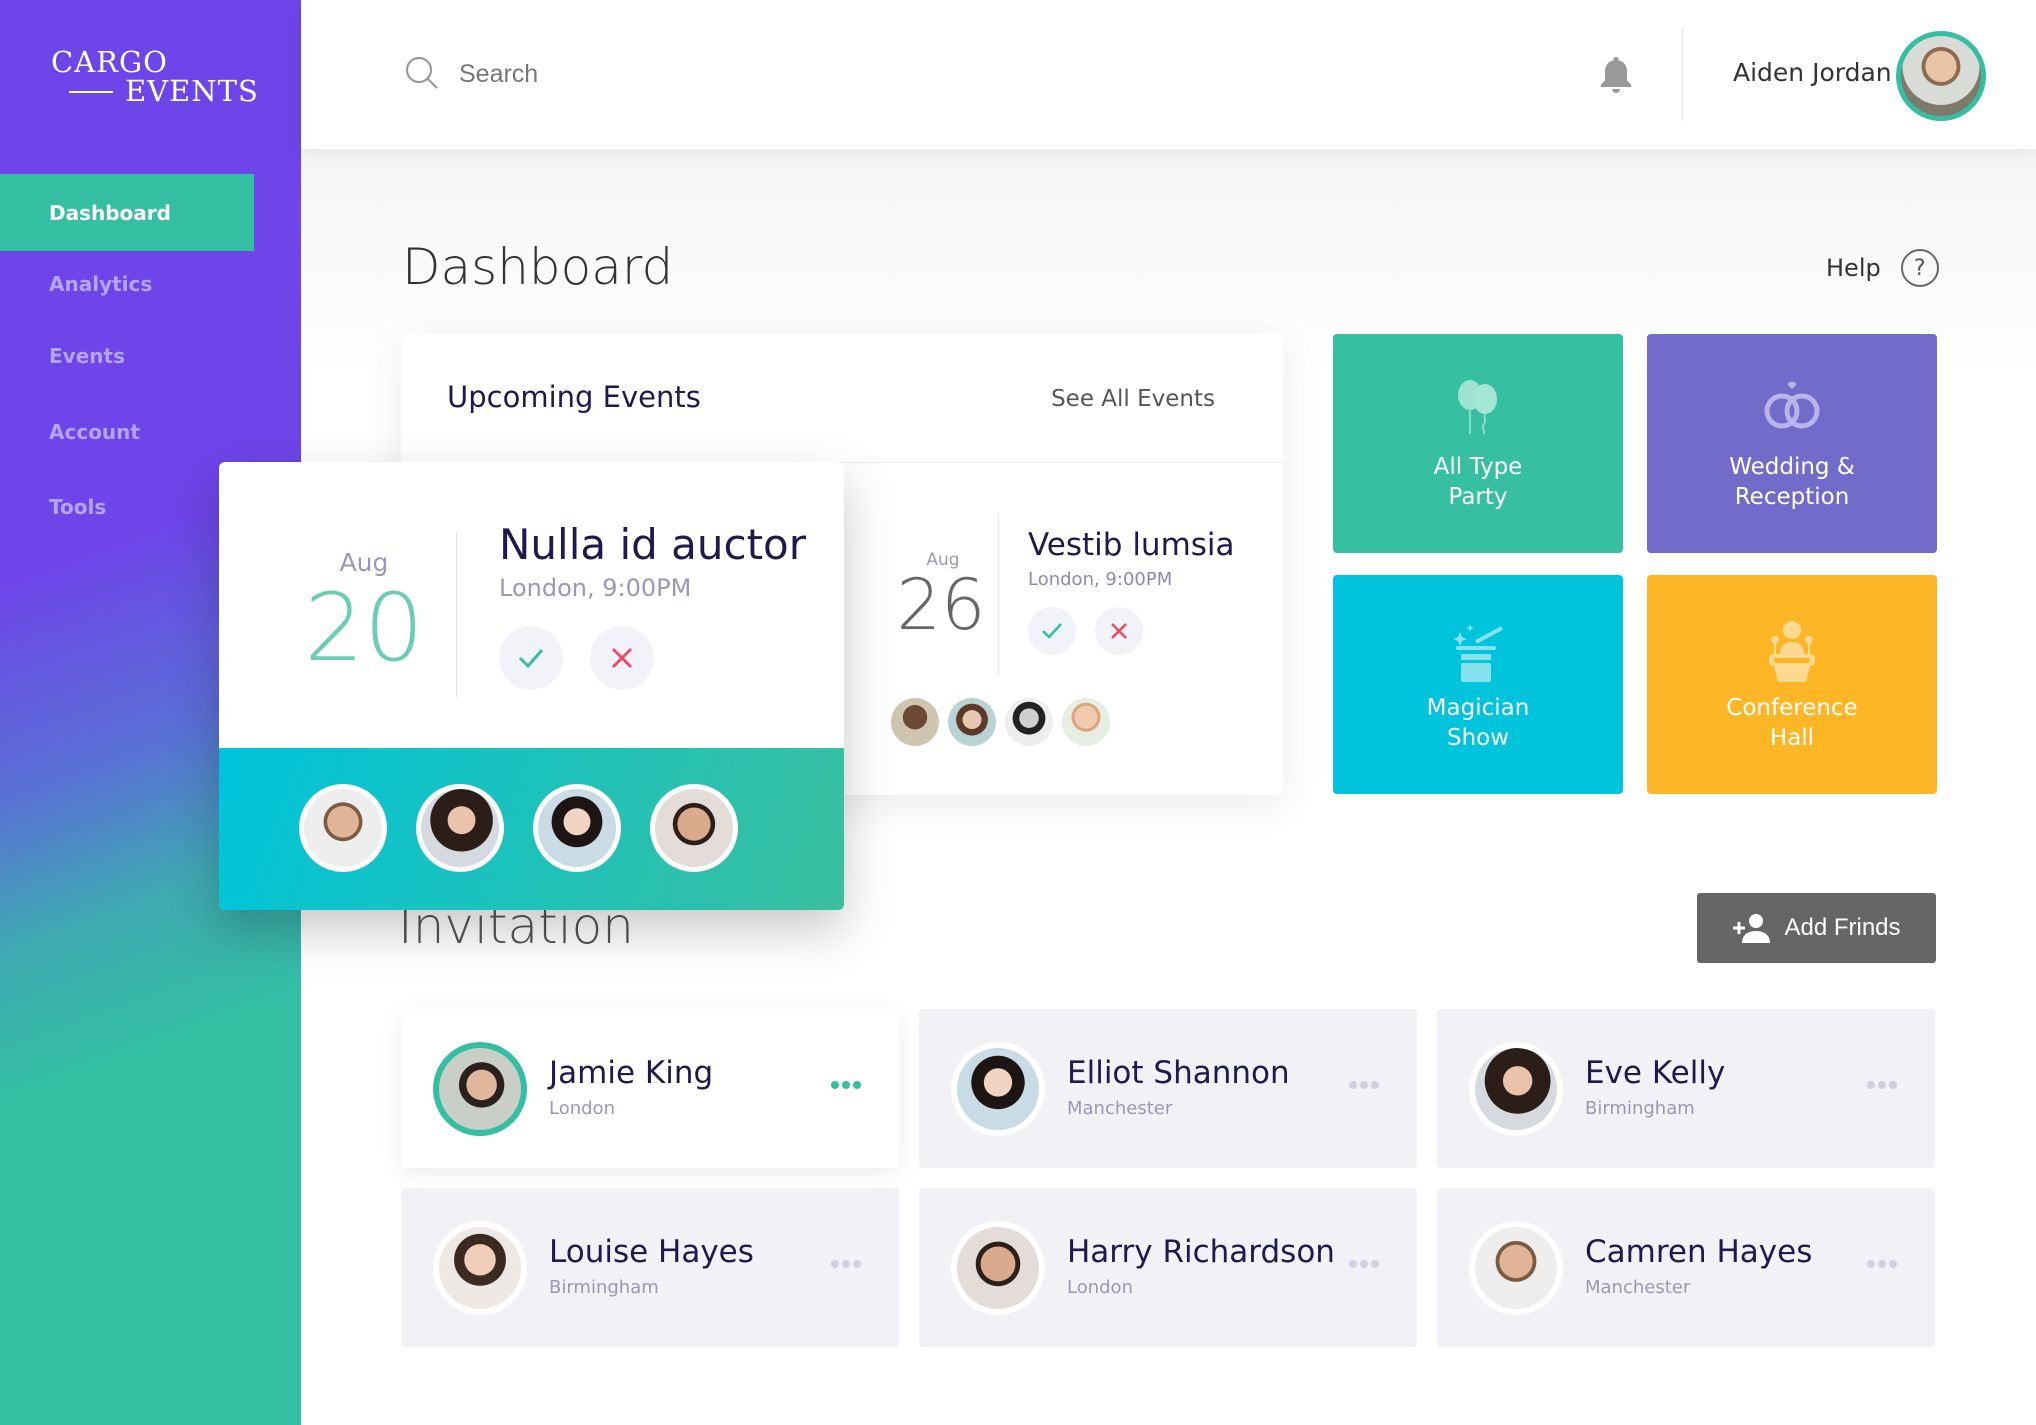 The width and height of the screenshot is (2036, 1425). What do you see at coordinates (1478, 496) in the screenshot?
I see `category-label: Party` at bounding box center [1478, 496].